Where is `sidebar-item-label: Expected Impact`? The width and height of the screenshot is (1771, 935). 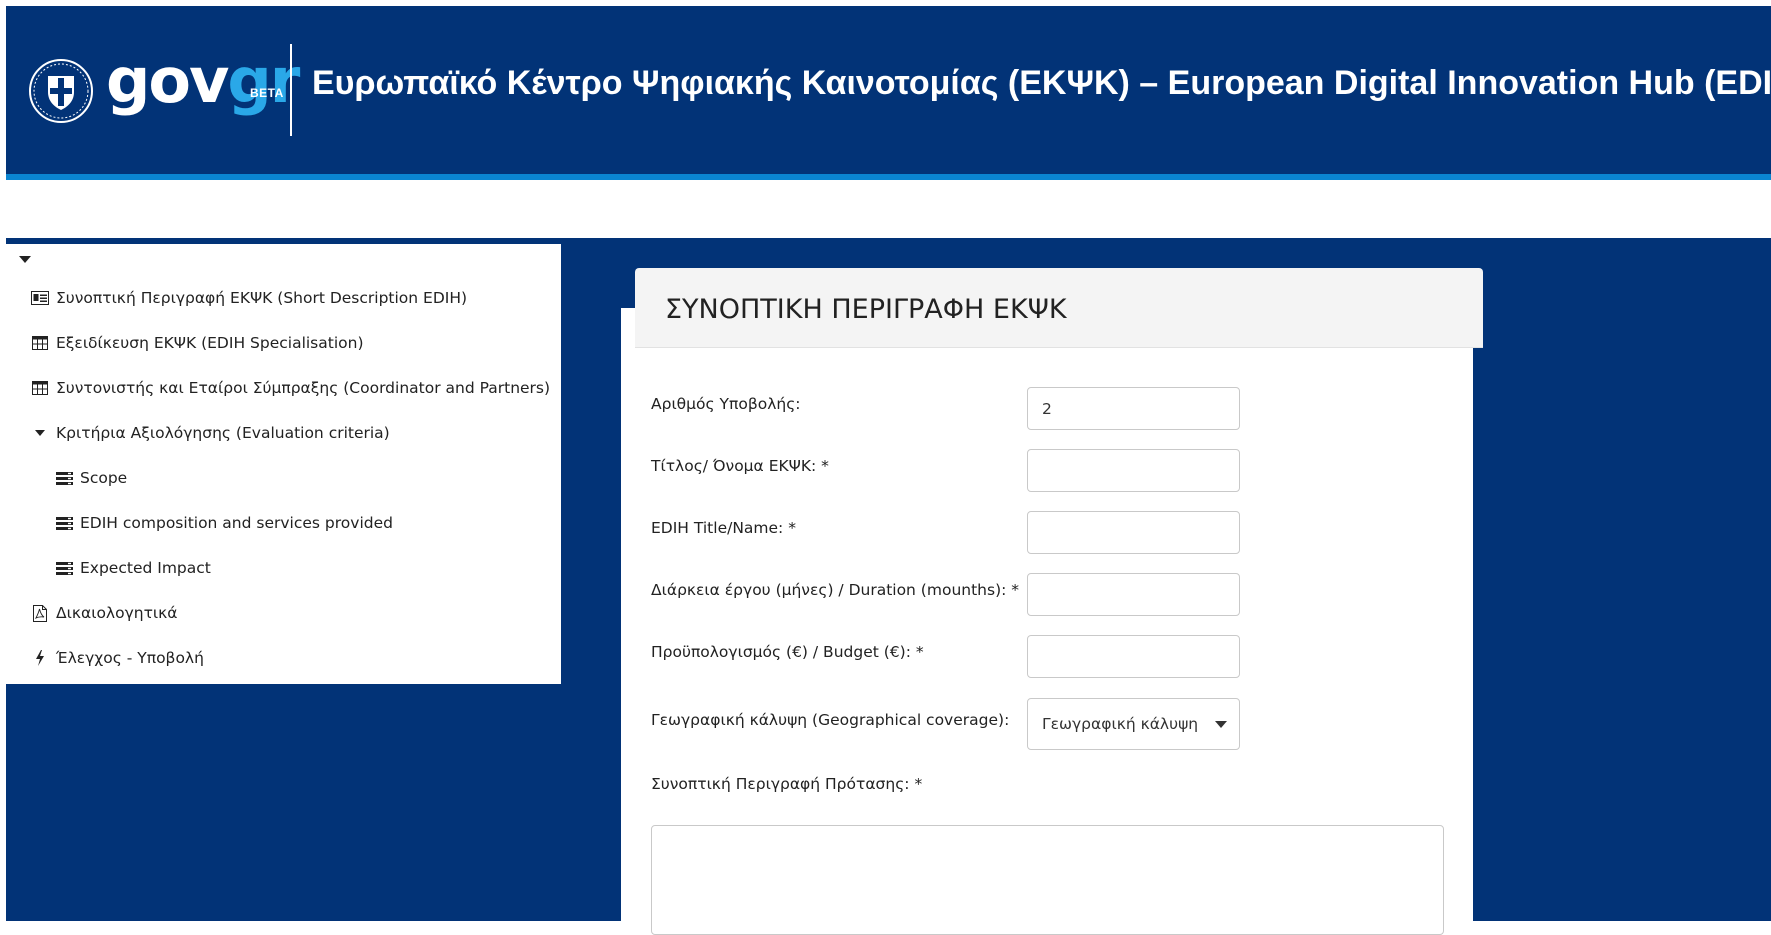 sidebar-item-label: Expected Impact is located at coordinates (145, 568).